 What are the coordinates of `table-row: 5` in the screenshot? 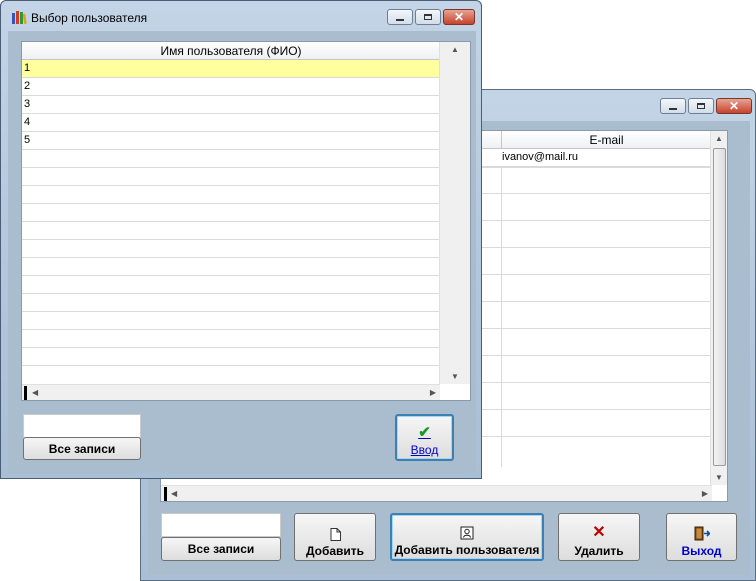 It's located at (231, 141).